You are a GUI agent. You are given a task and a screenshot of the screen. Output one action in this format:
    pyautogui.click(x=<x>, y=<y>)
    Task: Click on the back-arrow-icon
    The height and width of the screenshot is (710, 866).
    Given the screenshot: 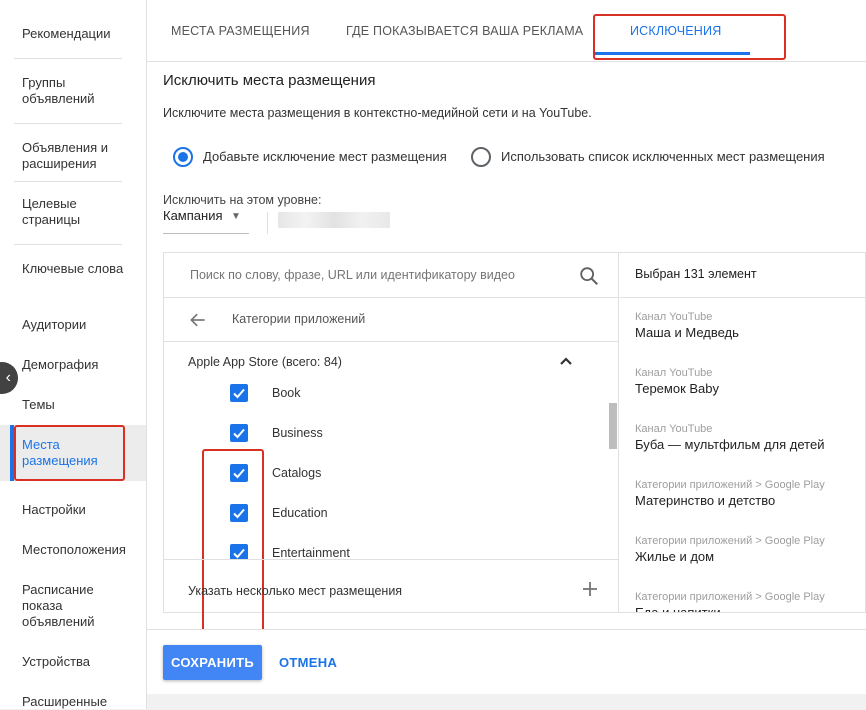 What is the action you would take?
    pyautogui.click(x=198, y=320)
    